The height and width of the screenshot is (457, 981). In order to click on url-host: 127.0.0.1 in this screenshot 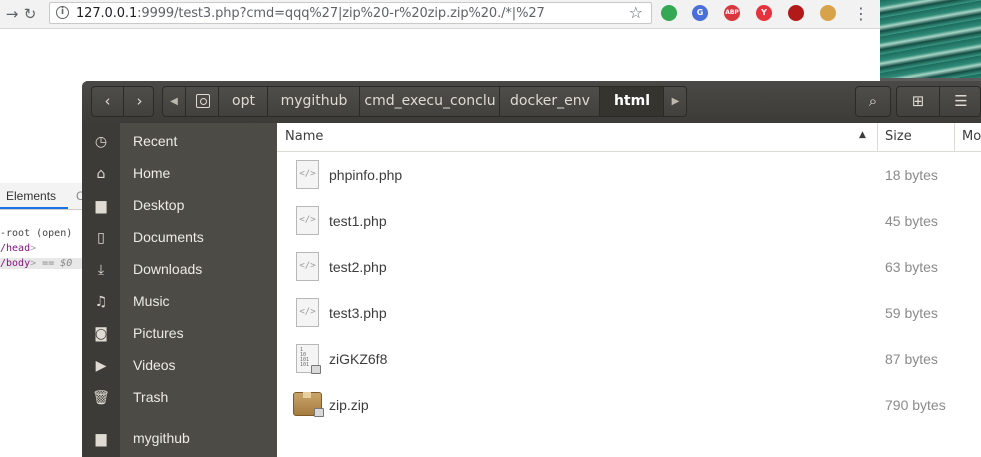, I will do `click(107, 13)`.